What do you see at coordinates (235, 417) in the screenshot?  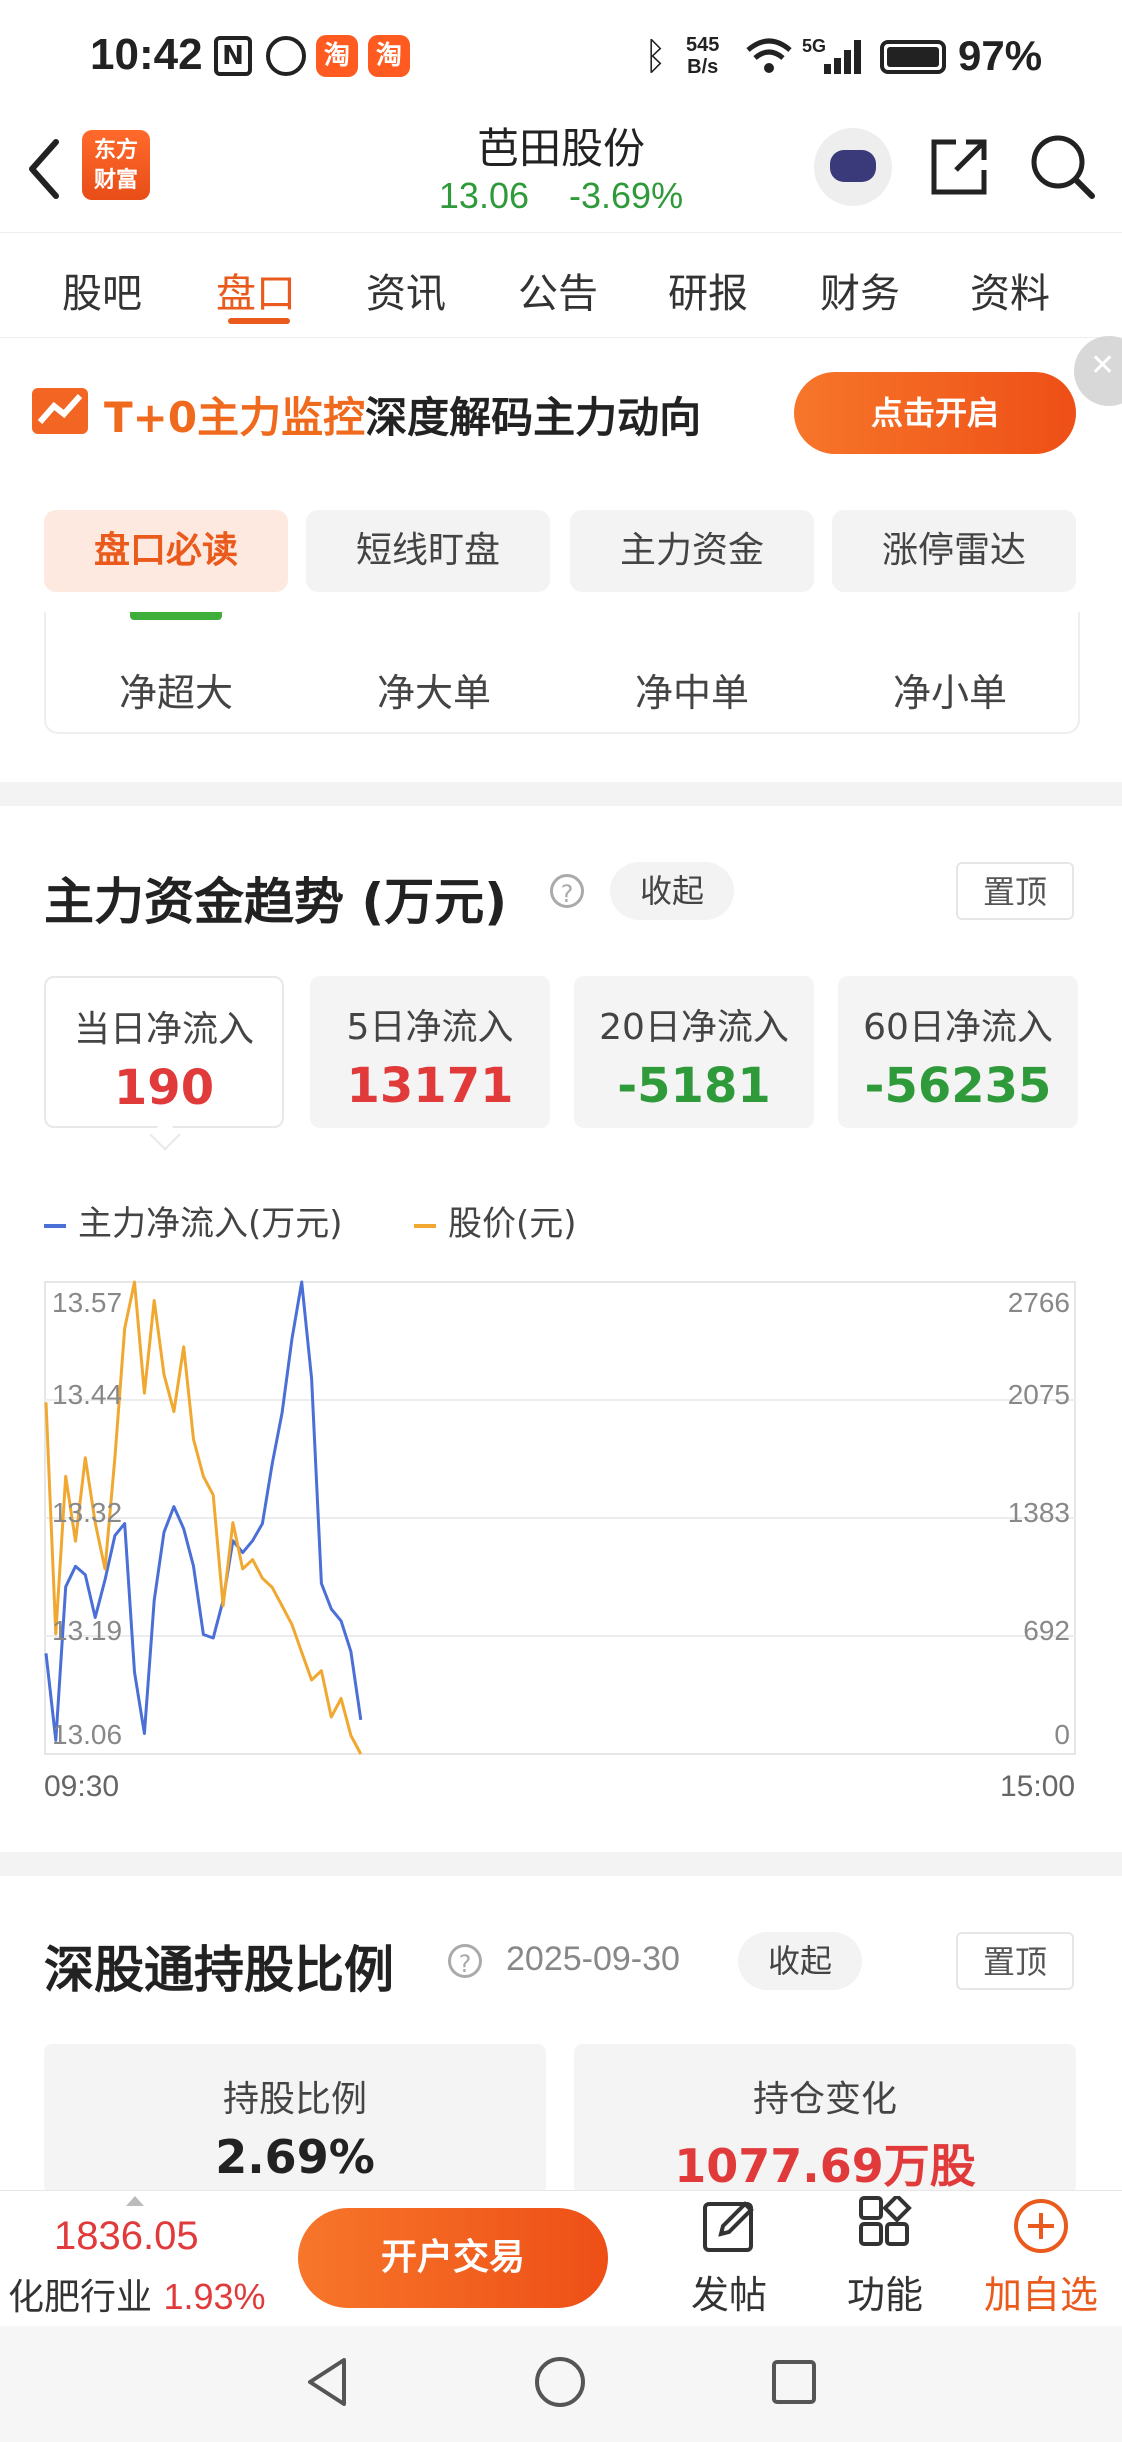 I see `banner-highlight: T+0主力监控` at bounding box center [235, 417].